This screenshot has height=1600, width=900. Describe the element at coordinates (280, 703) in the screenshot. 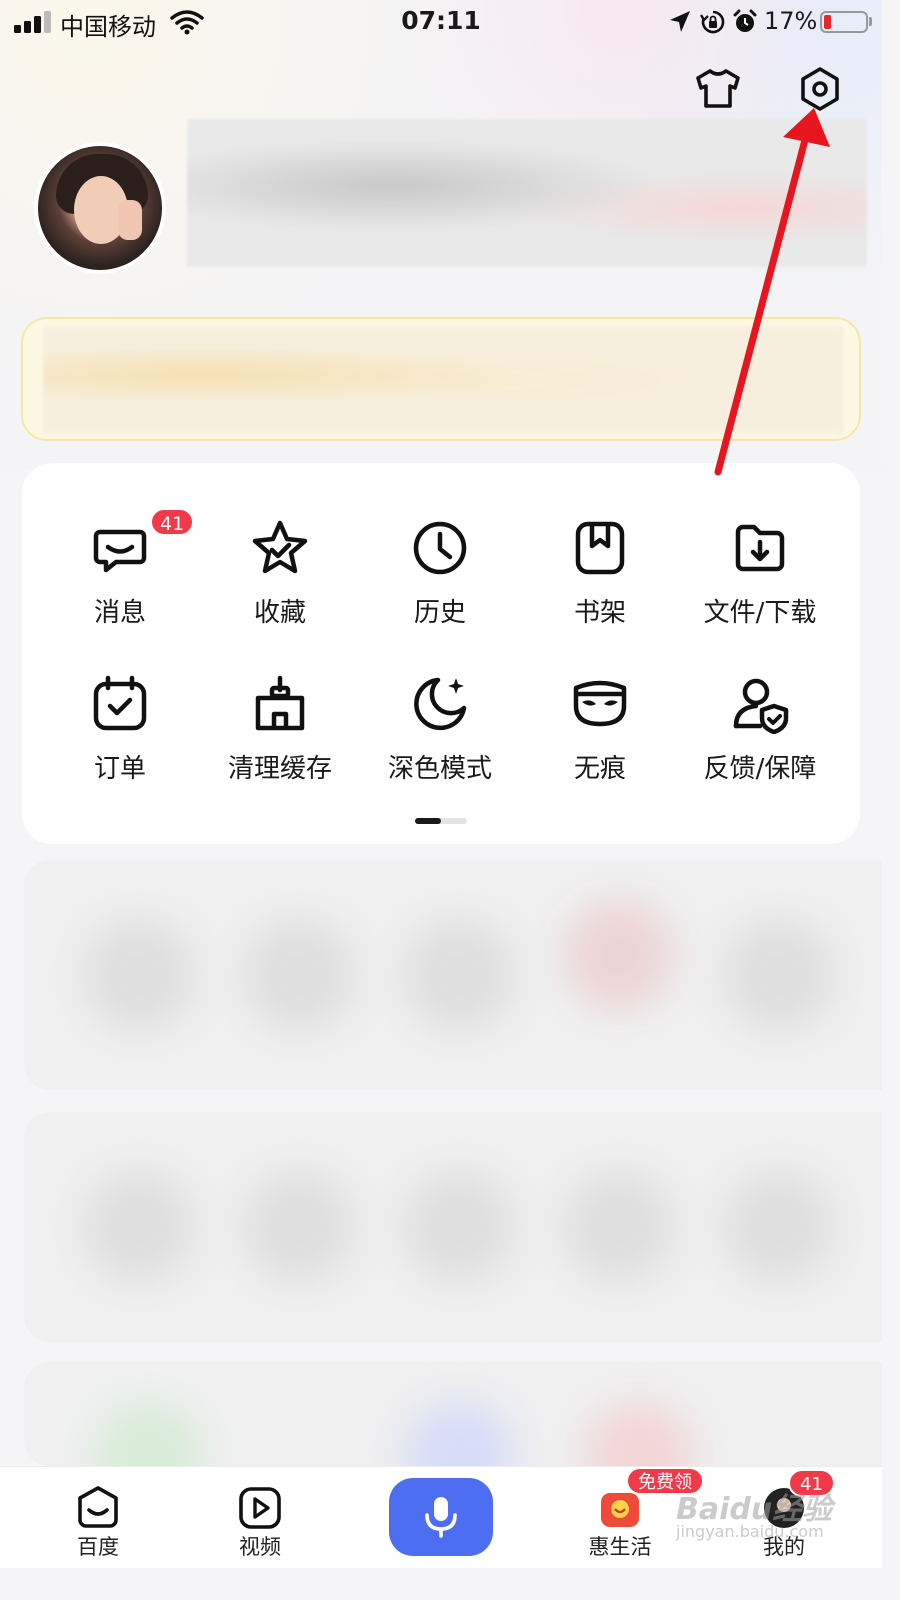

I see `clean-cache-icon` at that location.